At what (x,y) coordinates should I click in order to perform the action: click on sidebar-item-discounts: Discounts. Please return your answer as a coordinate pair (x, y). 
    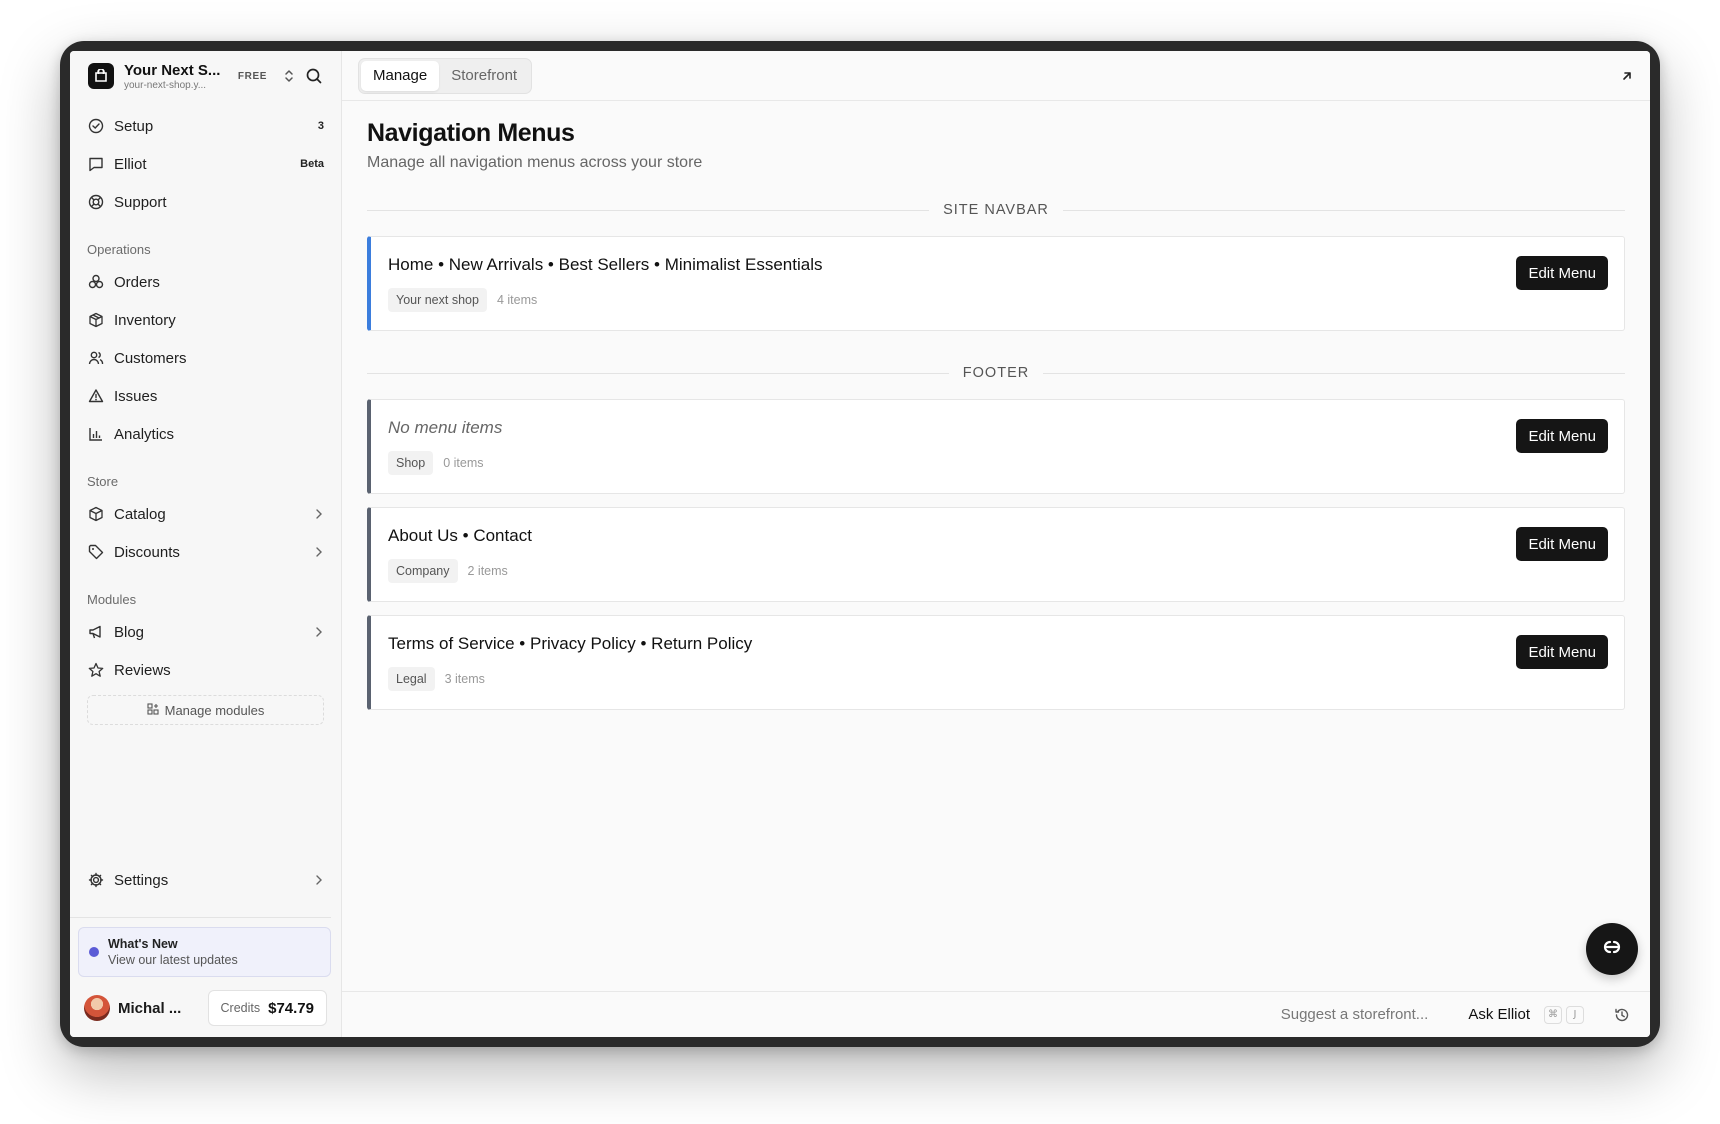
    Looking at the image, I should click on (205, 552).